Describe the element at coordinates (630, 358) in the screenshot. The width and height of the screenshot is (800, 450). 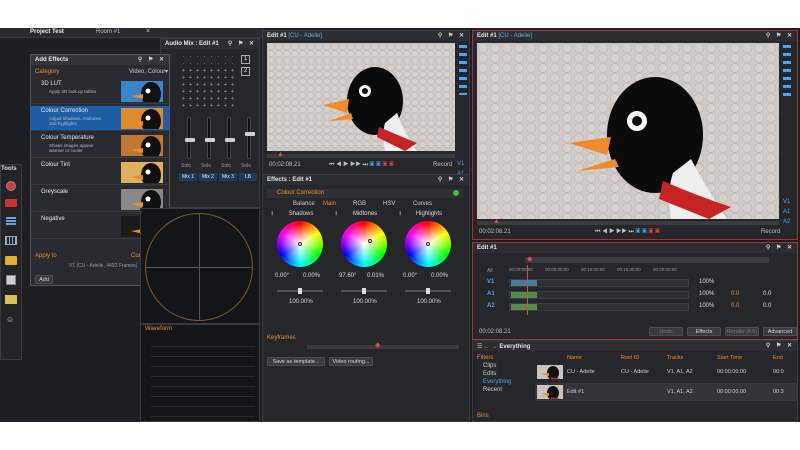
I see `bin-column-header: Reel ID` at that location.